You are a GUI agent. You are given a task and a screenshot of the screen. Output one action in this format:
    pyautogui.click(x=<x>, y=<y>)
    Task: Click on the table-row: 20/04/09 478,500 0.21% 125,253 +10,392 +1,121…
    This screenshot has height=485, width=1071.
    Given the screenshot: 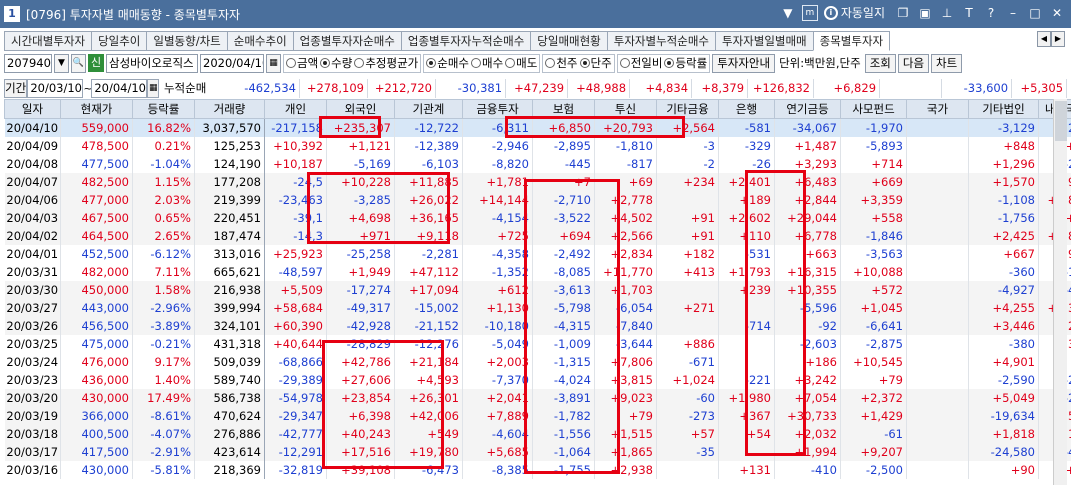 What is the action you would take?
    pyautogui.click(x=537, y=145)
    